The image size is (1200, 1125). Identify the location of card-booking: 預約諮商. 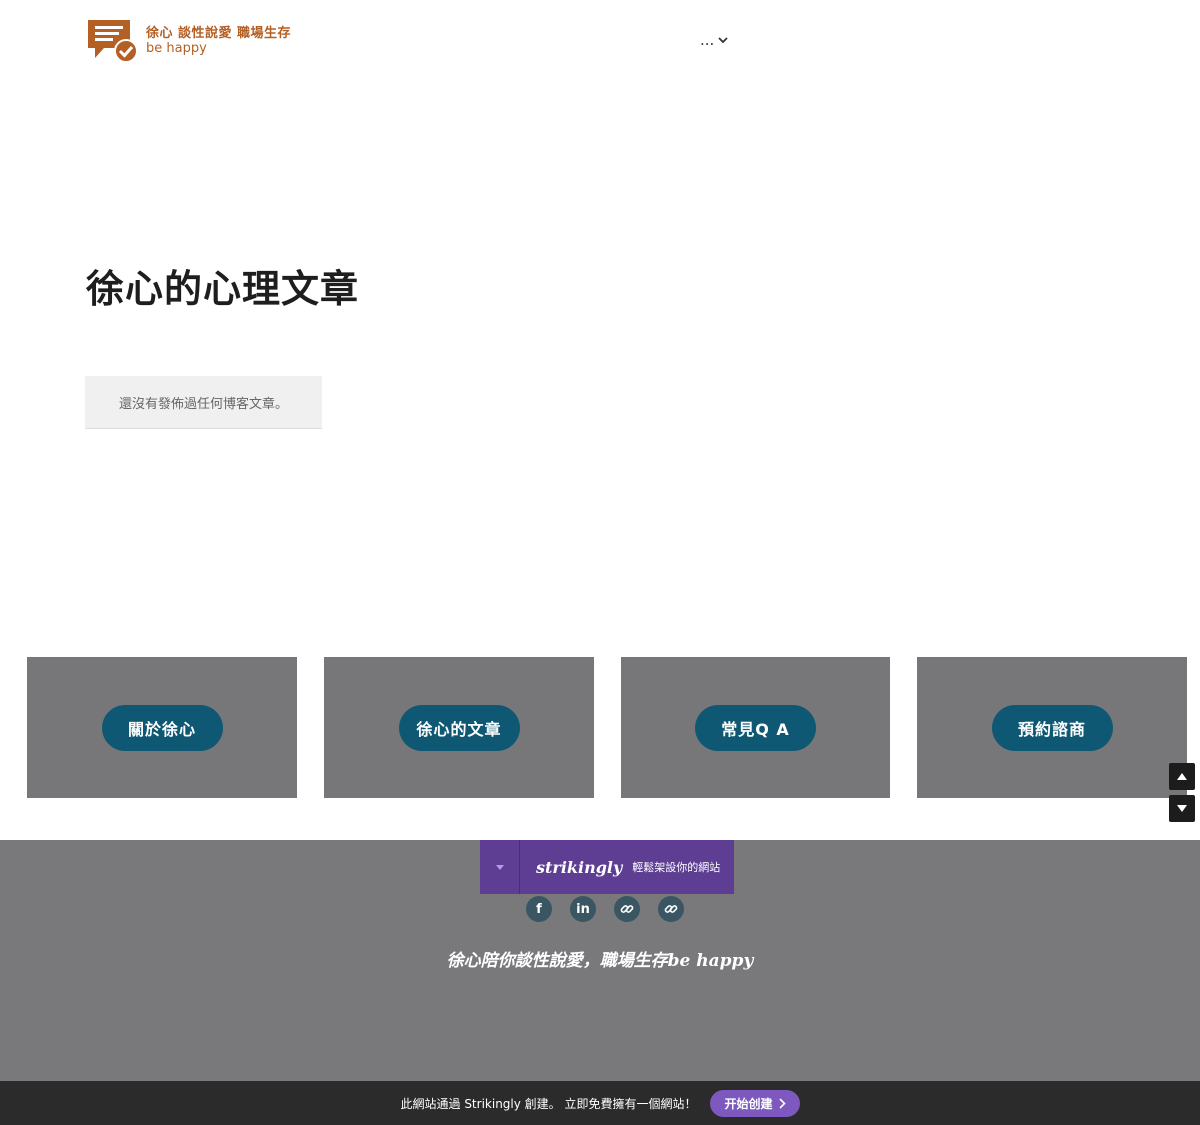
(1052, 727).